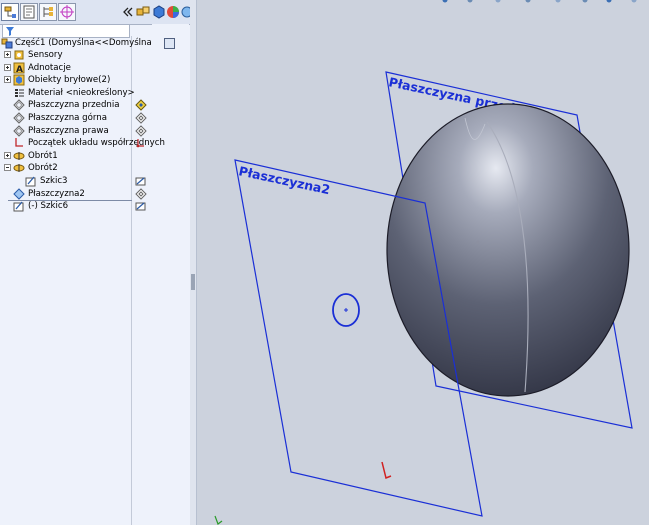 Image resolution: width=649 pixels, height=525 pixels. I want to click on tree-root: Część1 (Domyślna<<Domyślna, so click(76, 43).